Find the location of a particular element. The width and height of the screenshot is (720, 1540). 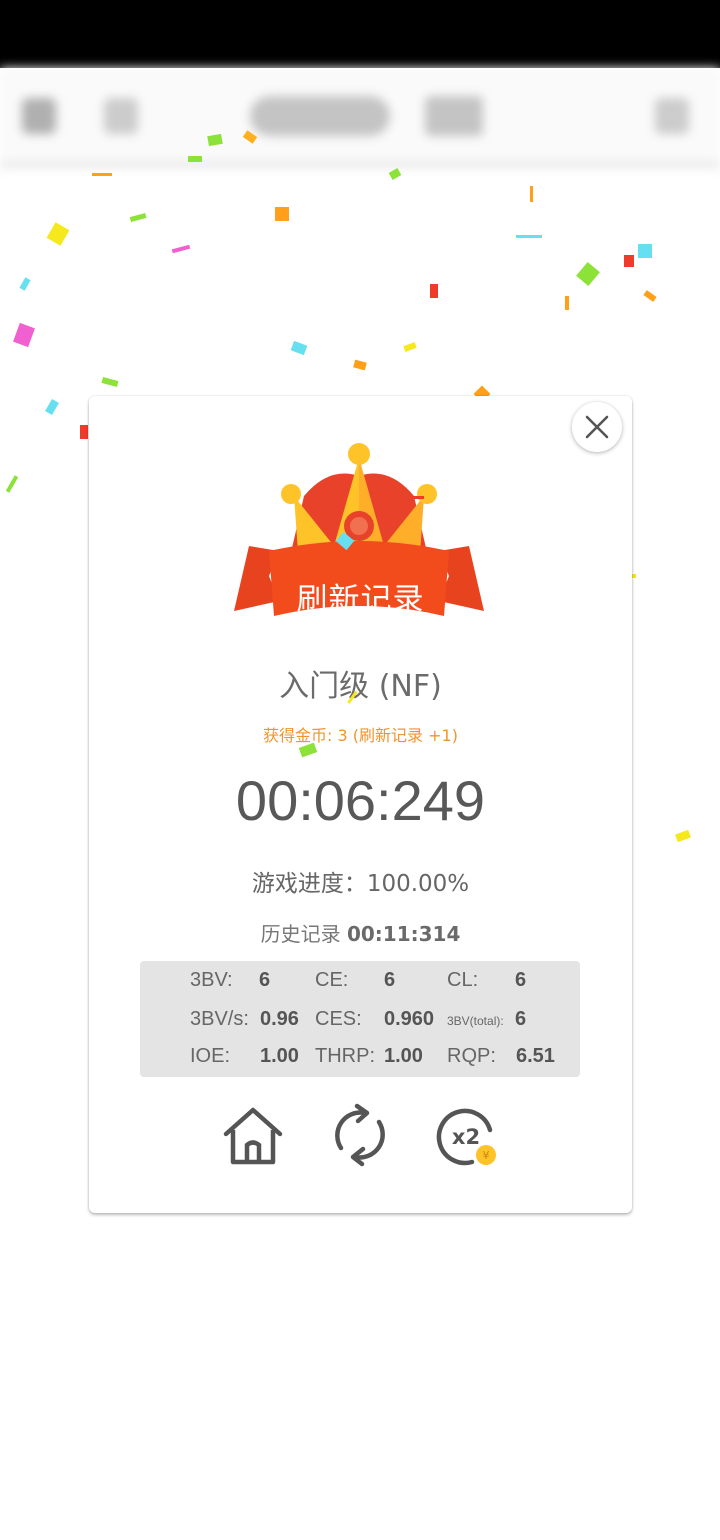

double-coins-button: x2 ¥ is located at coordinates (467, 1135).